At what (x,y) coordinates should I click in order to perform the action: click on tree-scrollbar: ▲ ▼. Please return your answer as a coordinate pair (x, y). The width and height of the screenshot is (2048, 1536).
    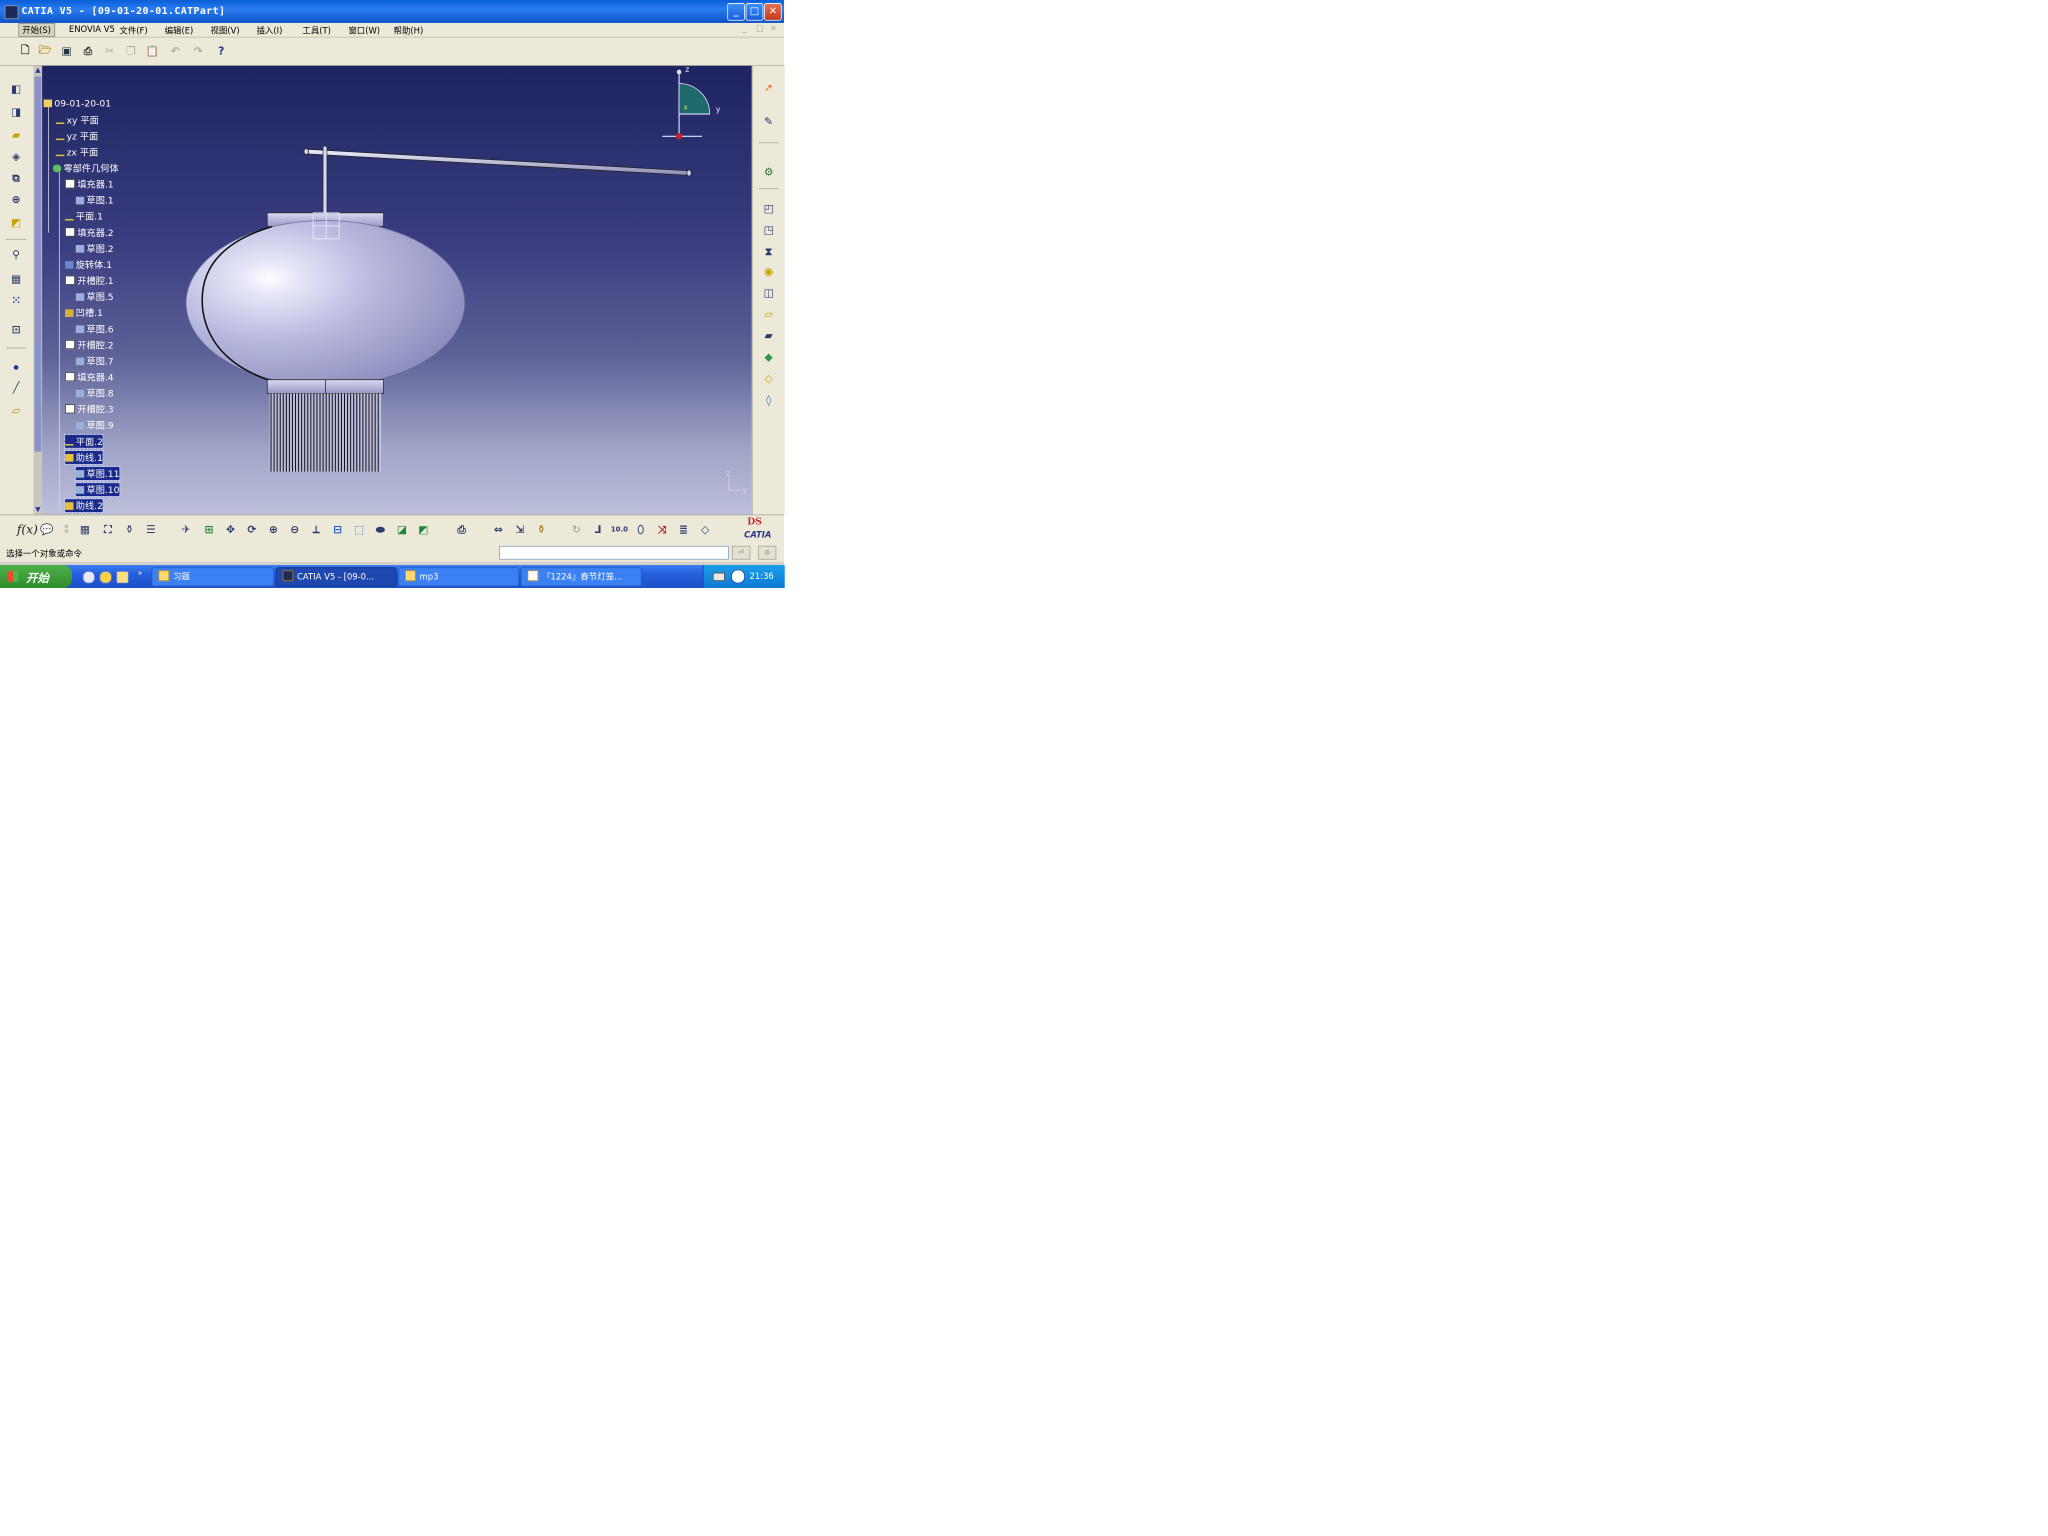
    Looking at the image, I should click on (38, 290).